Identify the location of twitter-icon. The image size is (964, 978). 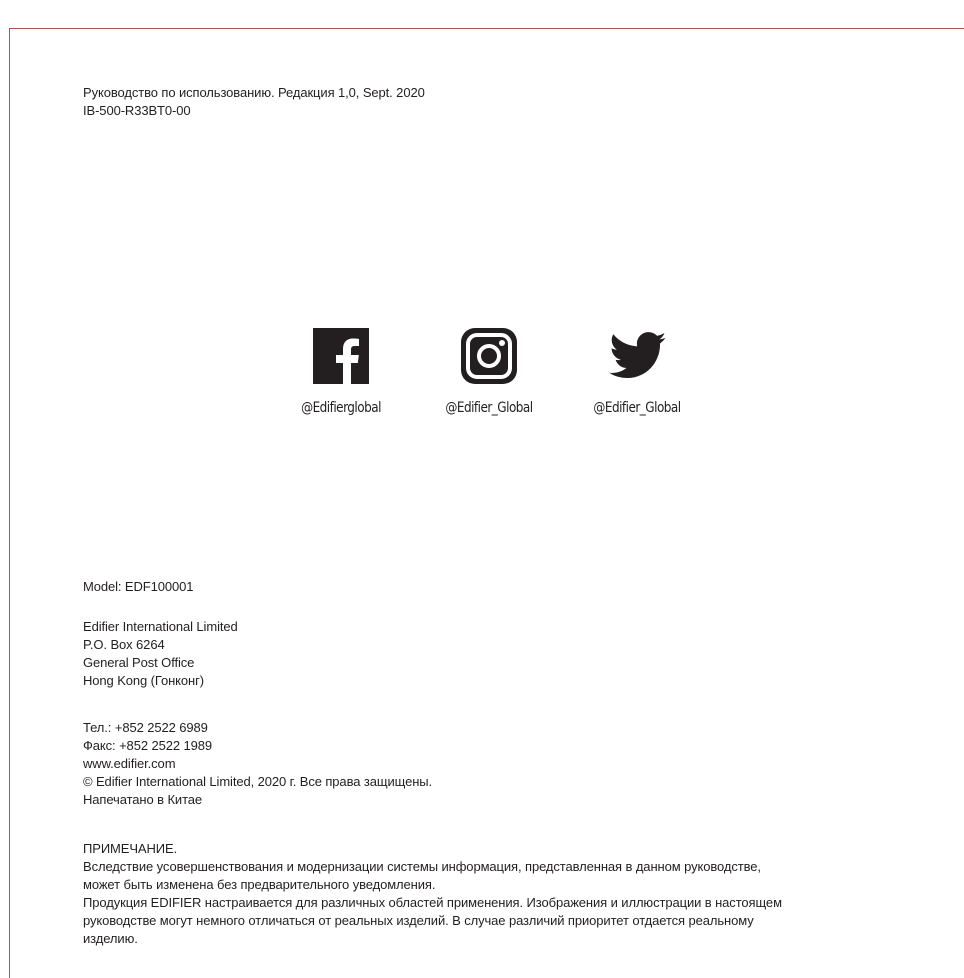
(637, 355).